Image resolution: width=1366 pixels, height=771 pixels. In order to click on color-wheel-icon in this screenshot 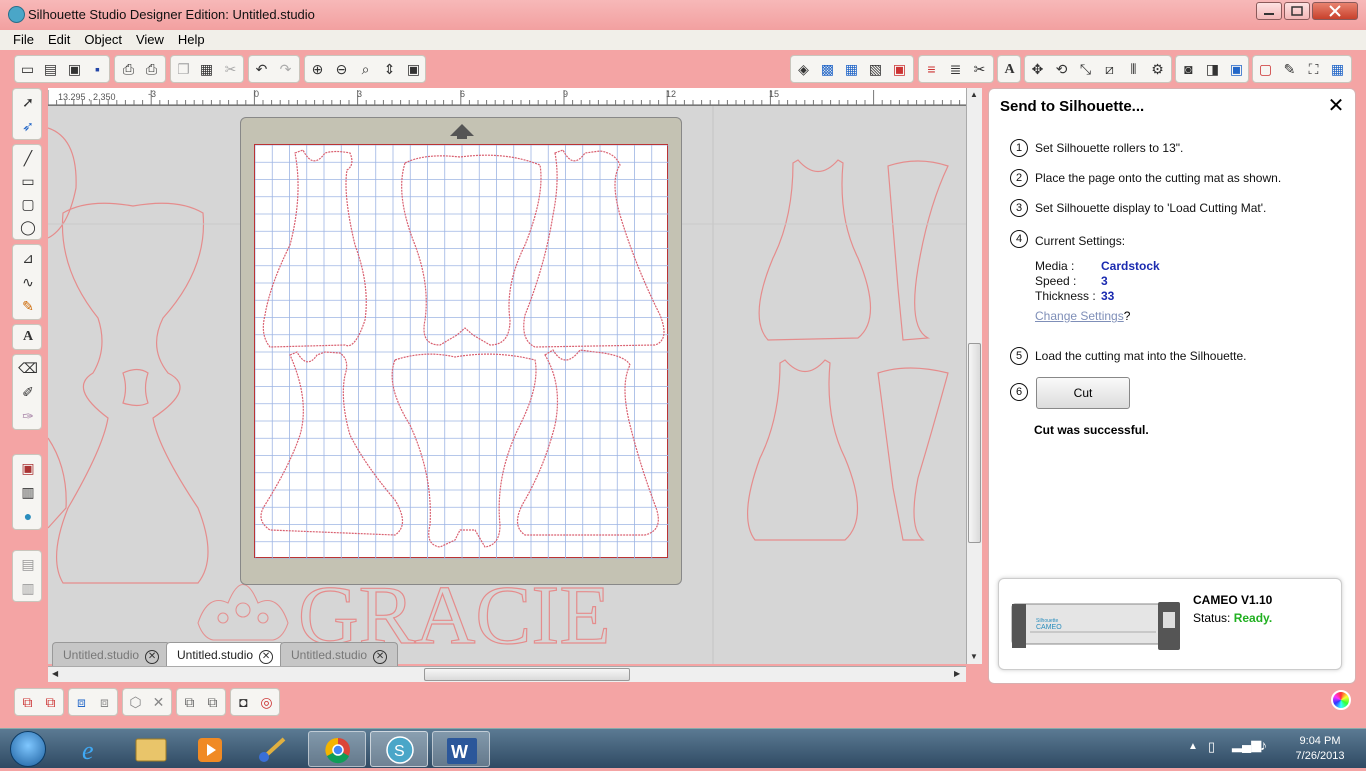, I will do `click(1341, 700)`.